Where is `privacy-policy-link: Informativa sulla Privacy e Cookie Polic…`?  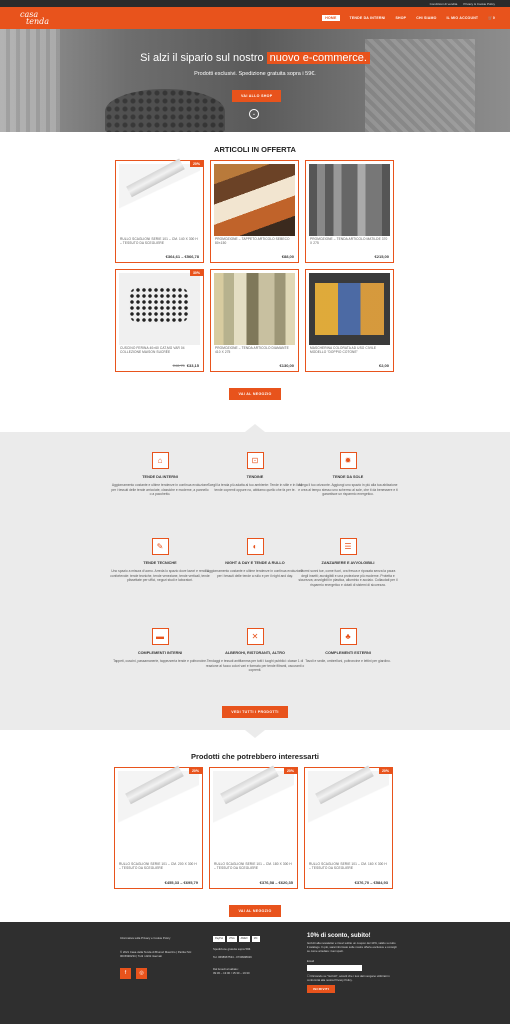 privacy-policy-link: Informativa sulla Privacy e Cookie Polic… is located at coordinates (160, 938).